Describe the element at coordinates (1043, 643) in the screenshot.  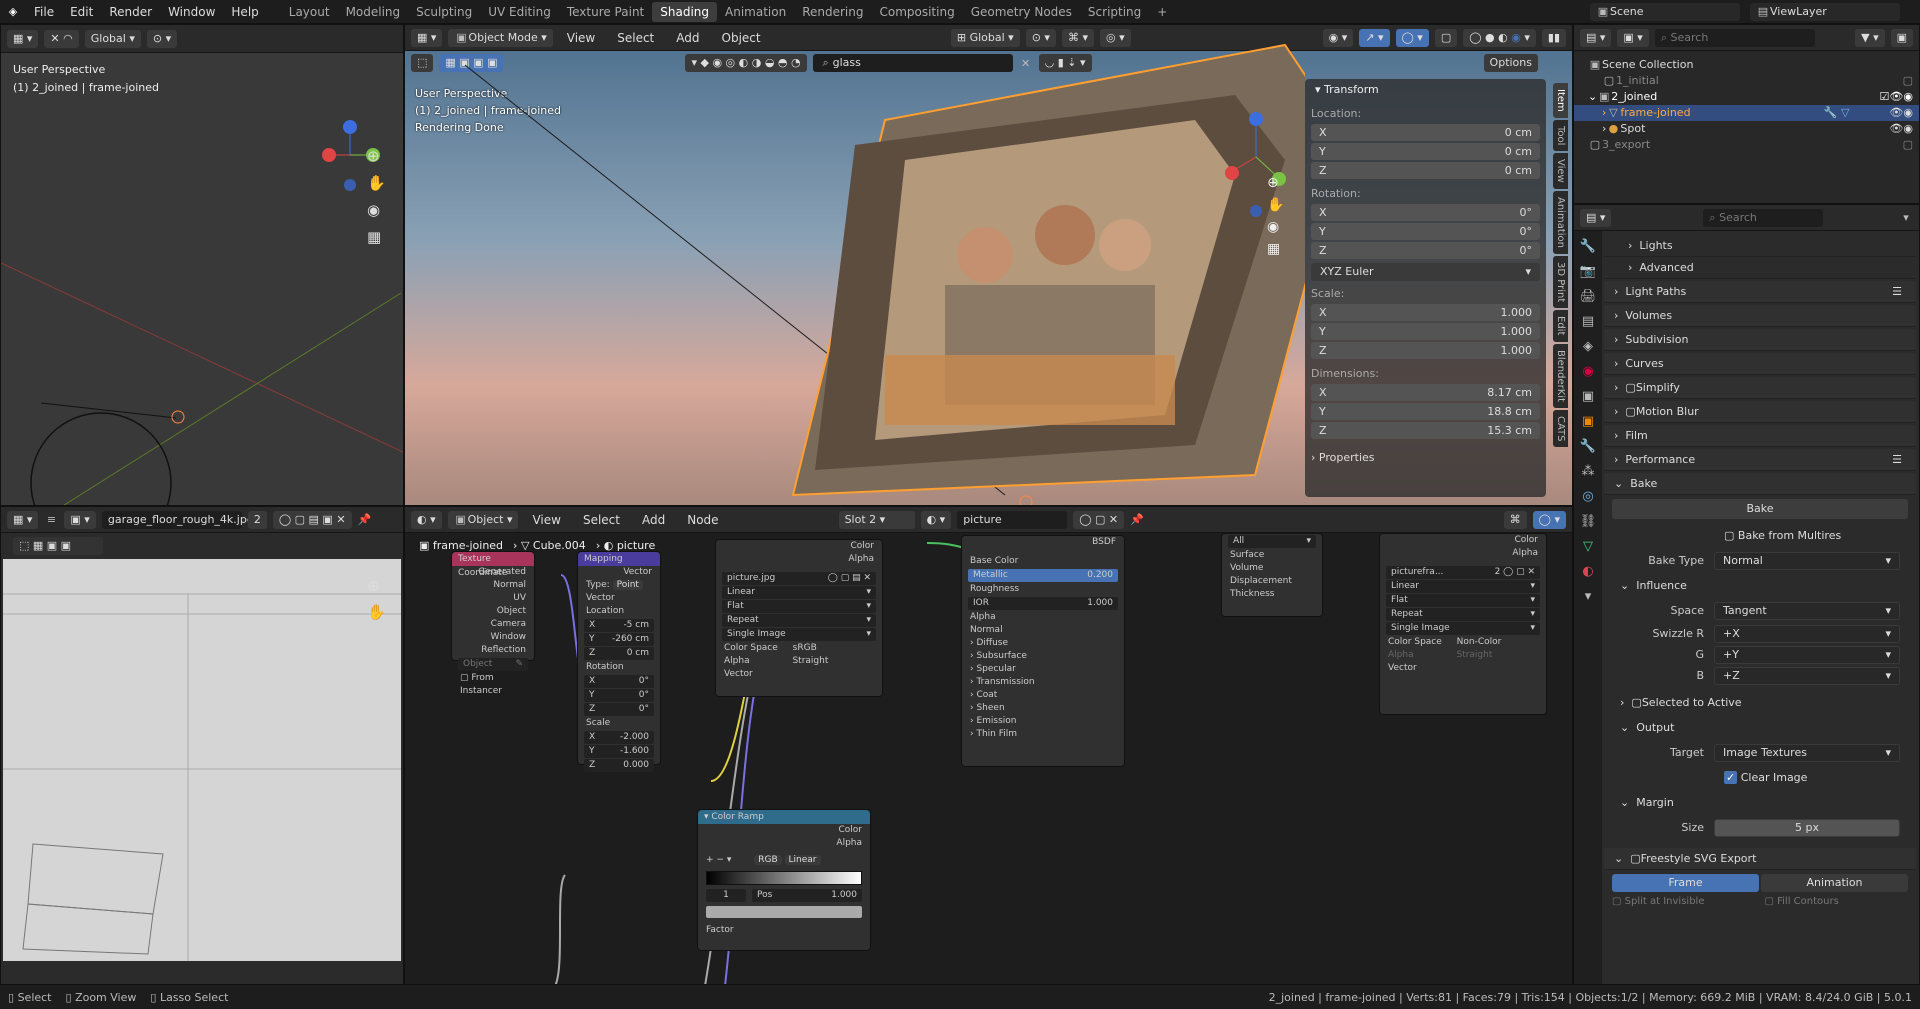
I see `panel-diffuse: › Diffuse` at that location.